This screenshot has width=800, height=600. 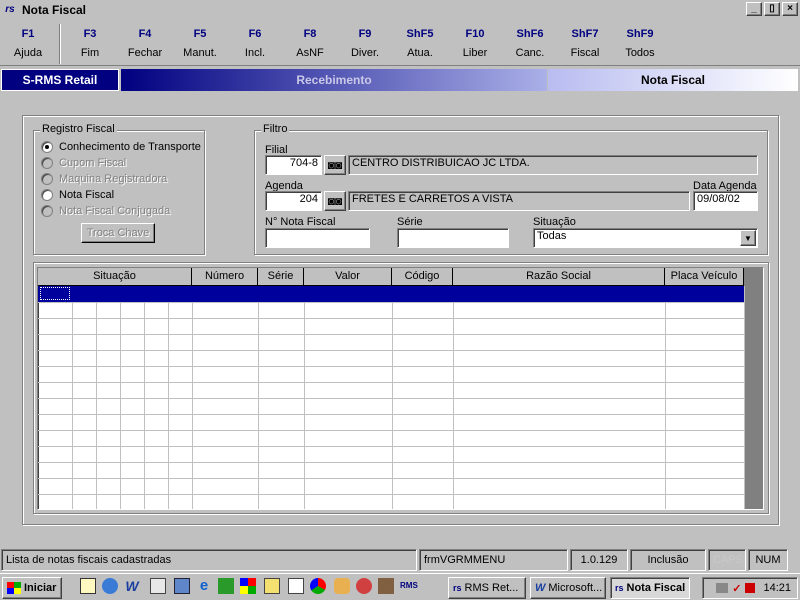 I want to click on window-title: Nota Fiscal, so click(x=54, y=9).